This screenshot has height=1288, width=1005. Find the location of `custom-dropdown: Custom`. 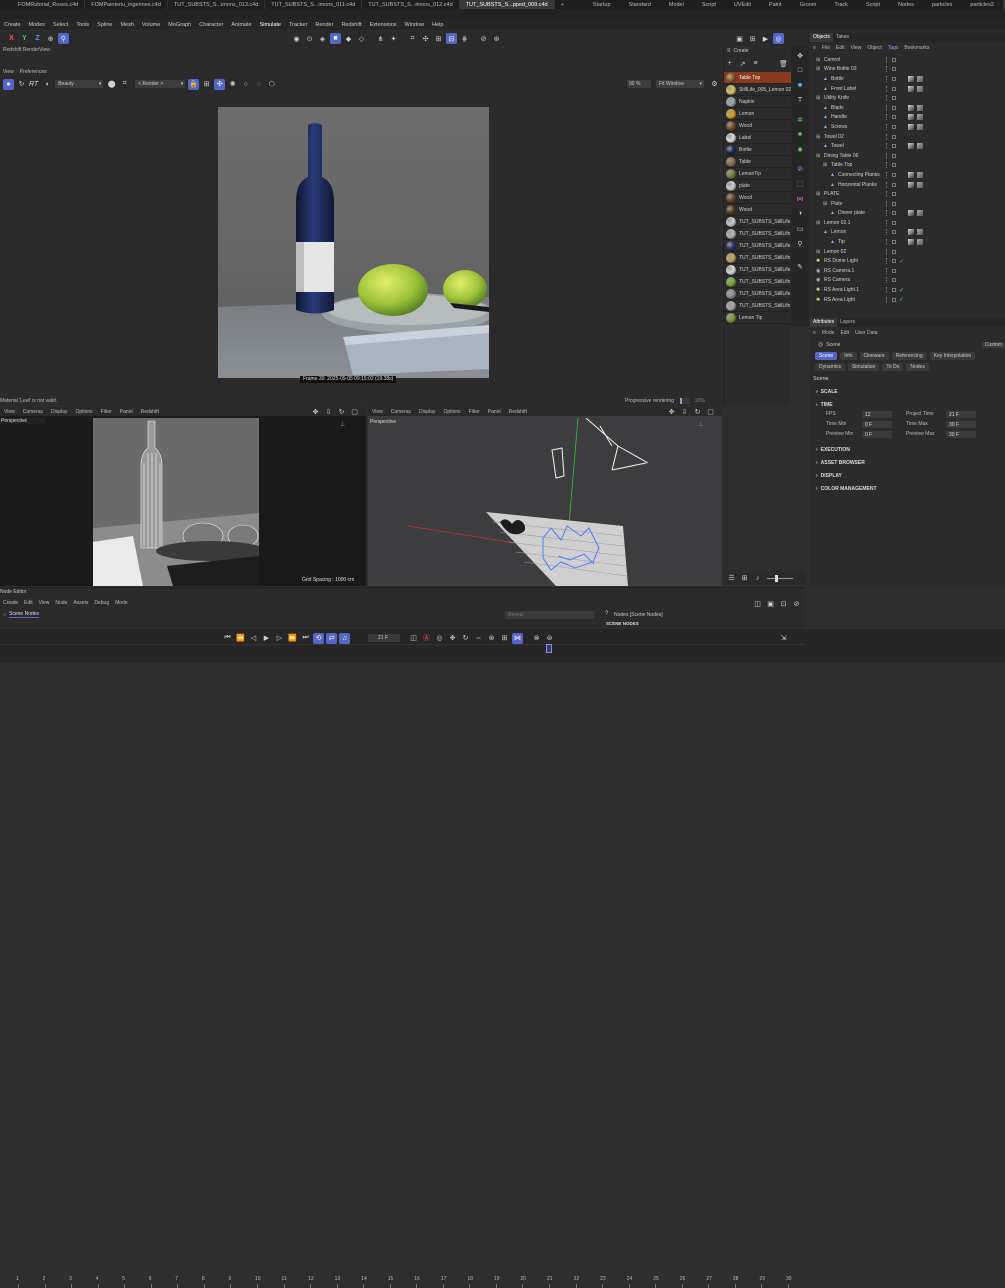

custom-dropdown: Custom is located at coordinates (993, 344).